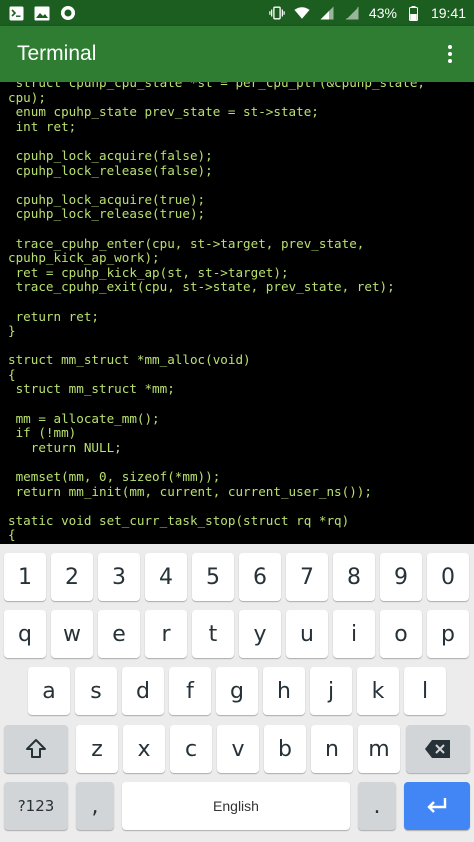 This screenshot has width=474, height=842. I want to click on key-2: 2, so click(72, 577).